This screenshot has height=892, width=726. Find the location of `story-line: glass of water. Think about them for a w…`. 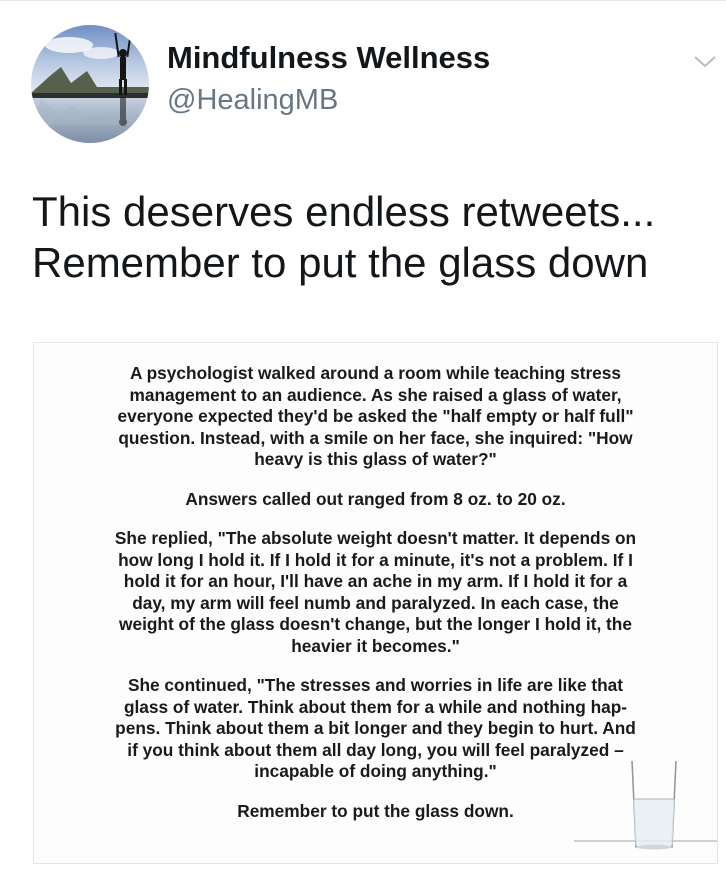

story-line: glass of water. Think about them for a w… is located at coordinates (375, 706).